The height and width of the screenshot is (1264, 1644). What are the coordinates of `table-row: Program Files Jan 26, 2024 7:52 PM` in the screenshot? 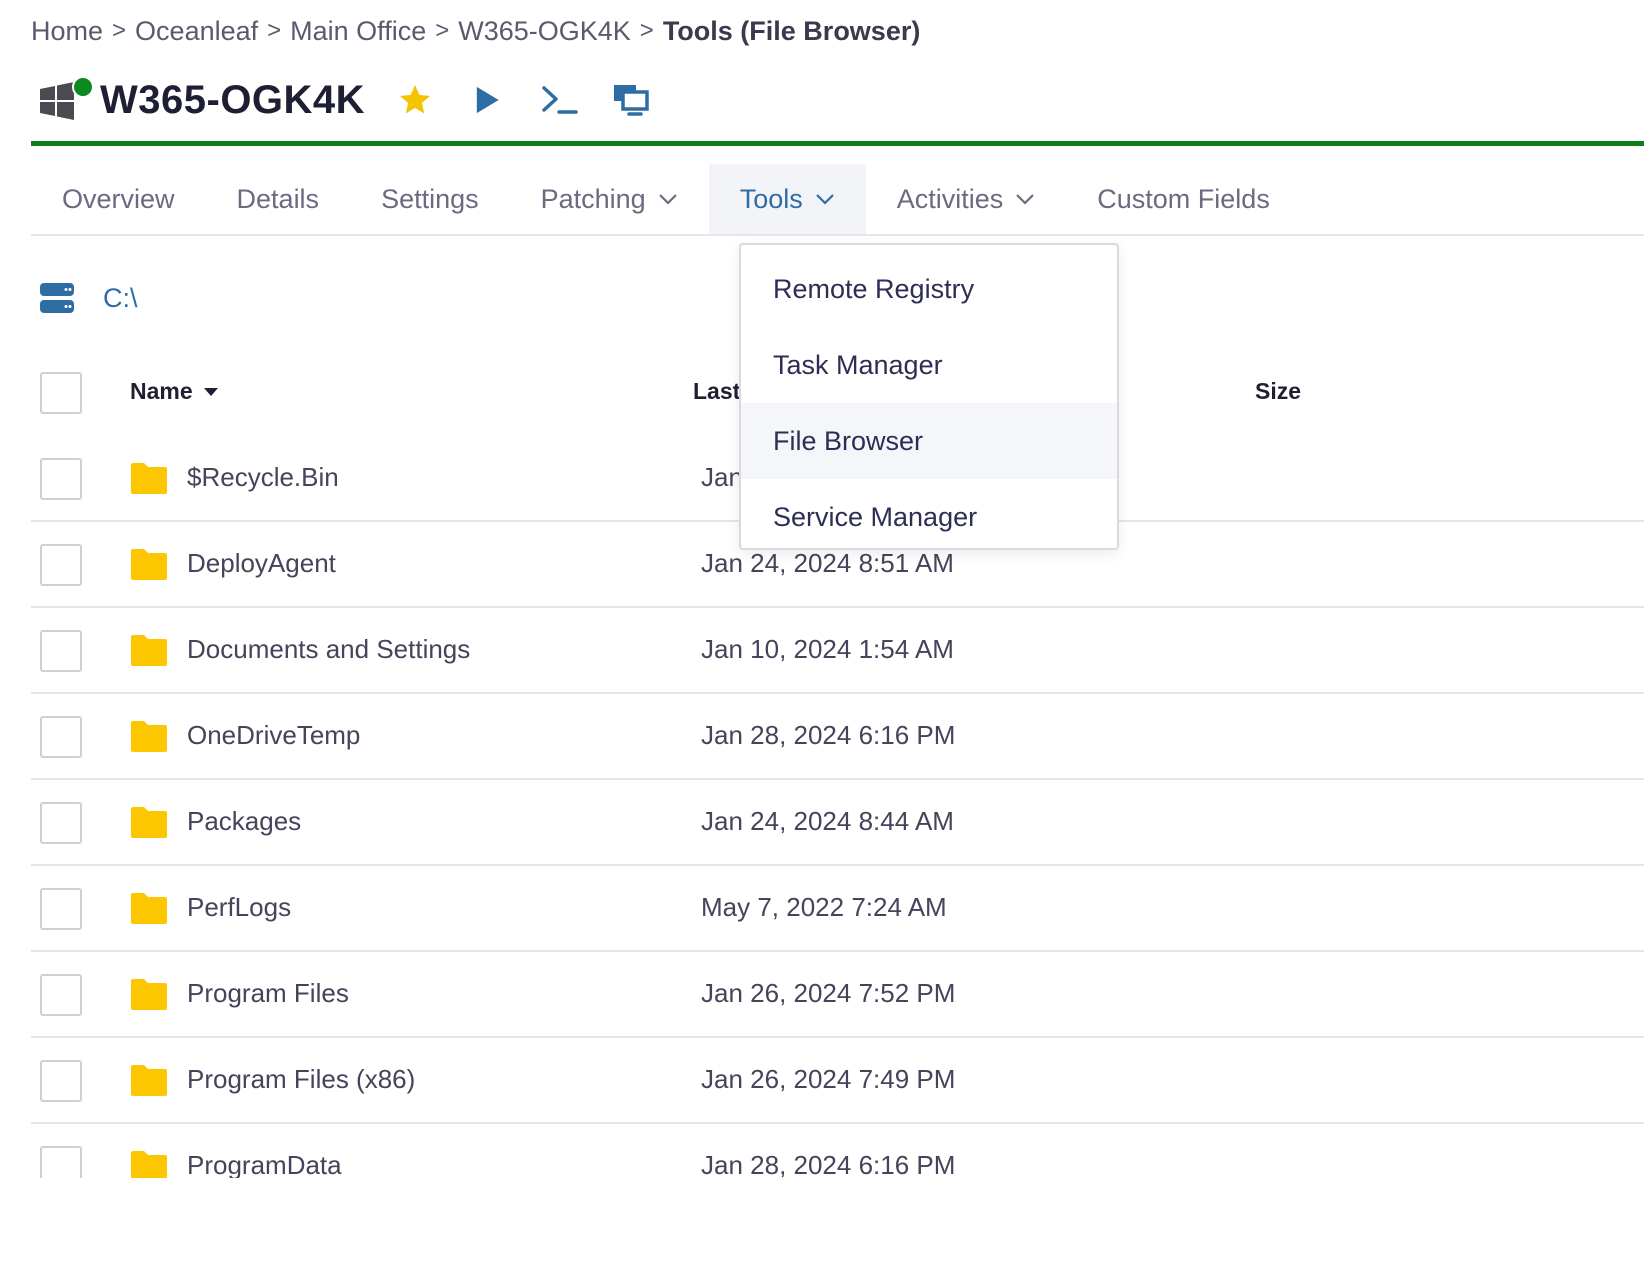 It's located at (837, 995).